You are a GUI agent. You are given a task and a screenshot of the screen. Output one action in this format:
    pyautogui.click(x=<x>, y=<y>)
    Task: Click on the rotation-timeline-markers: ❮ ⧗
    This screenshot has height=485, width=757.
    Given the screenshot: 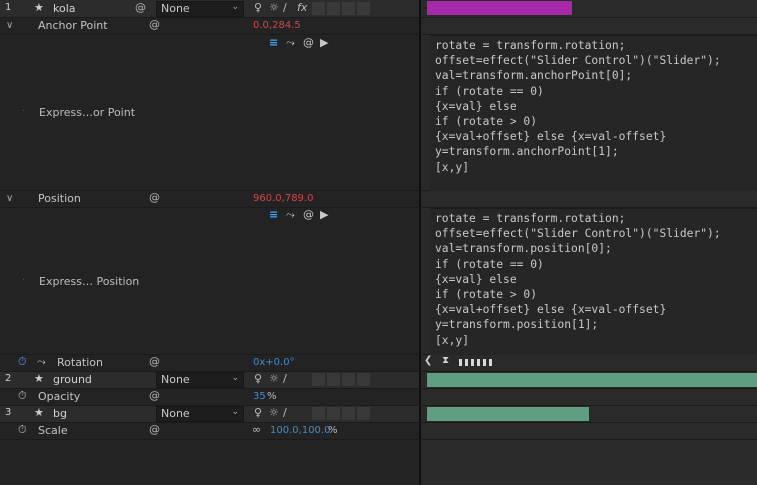 What is the action you would take?
    pyautogui.click(x=464, y=362)
    